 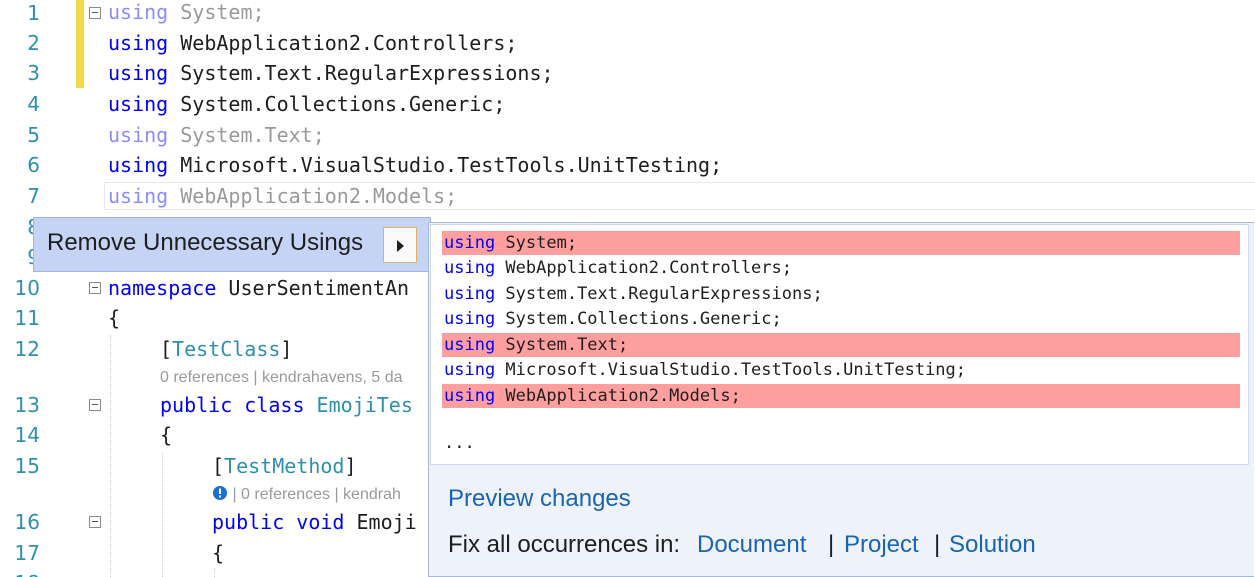 I want to click on line-number: 10, so click(x=27, y=288).